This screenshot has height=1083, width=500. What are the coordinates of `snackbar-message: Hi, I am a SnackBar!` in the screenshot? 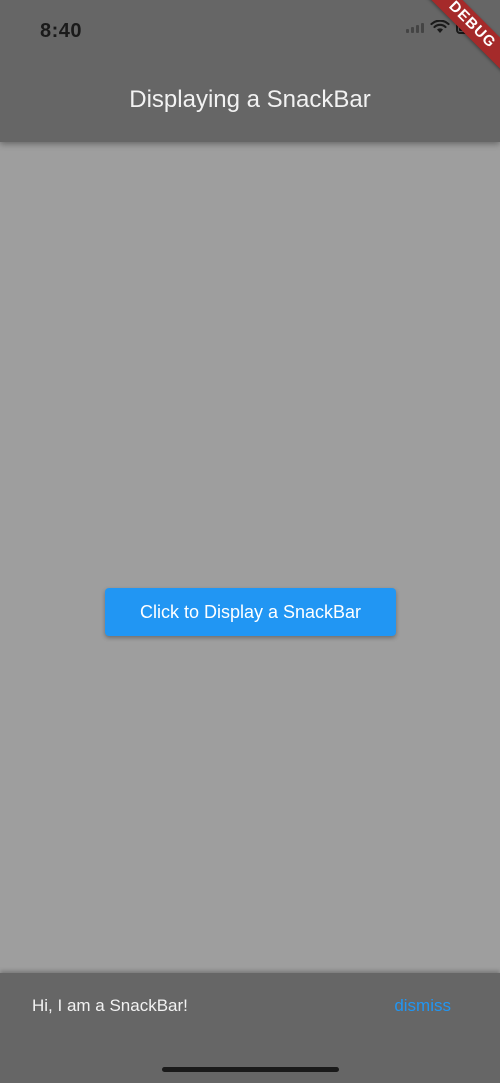 It's located at (110, 1005).